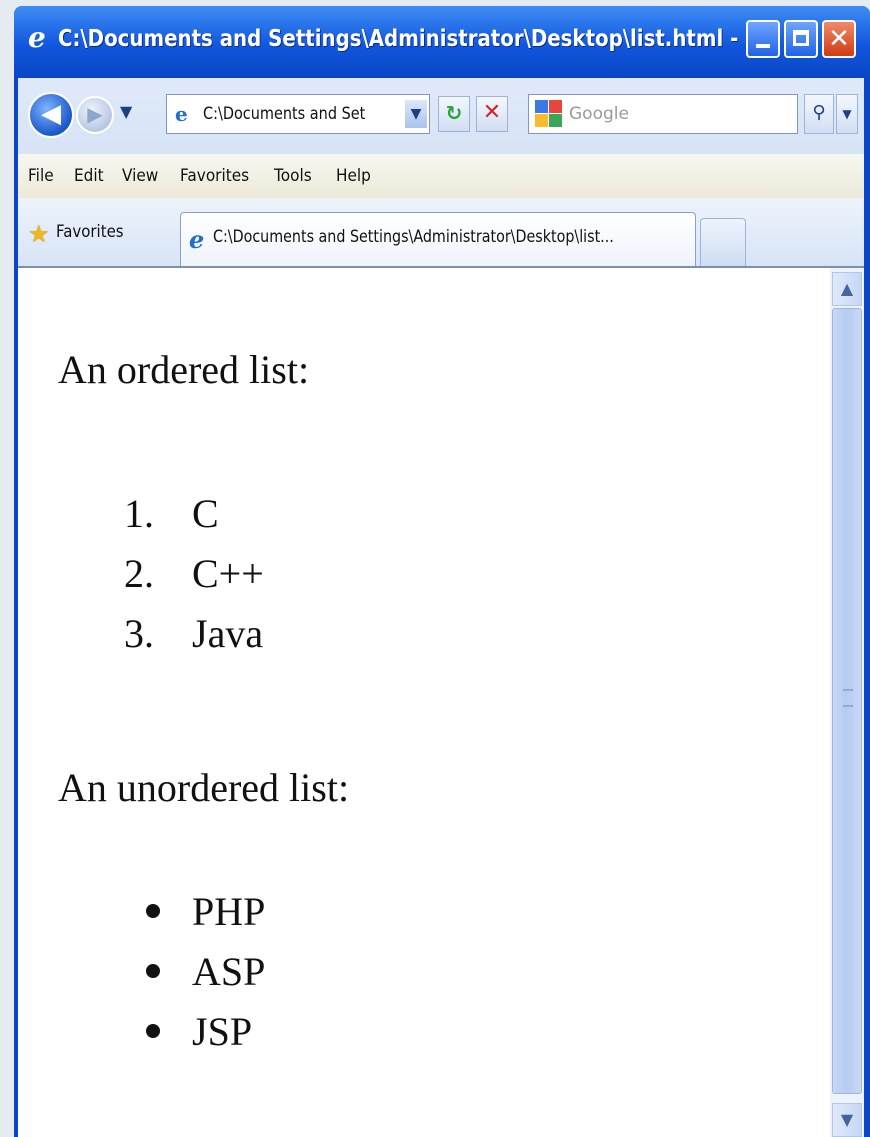  Describe the element at coordinates (89, 176) in the screenshot. I see `menu-edit: Edit` at that location.